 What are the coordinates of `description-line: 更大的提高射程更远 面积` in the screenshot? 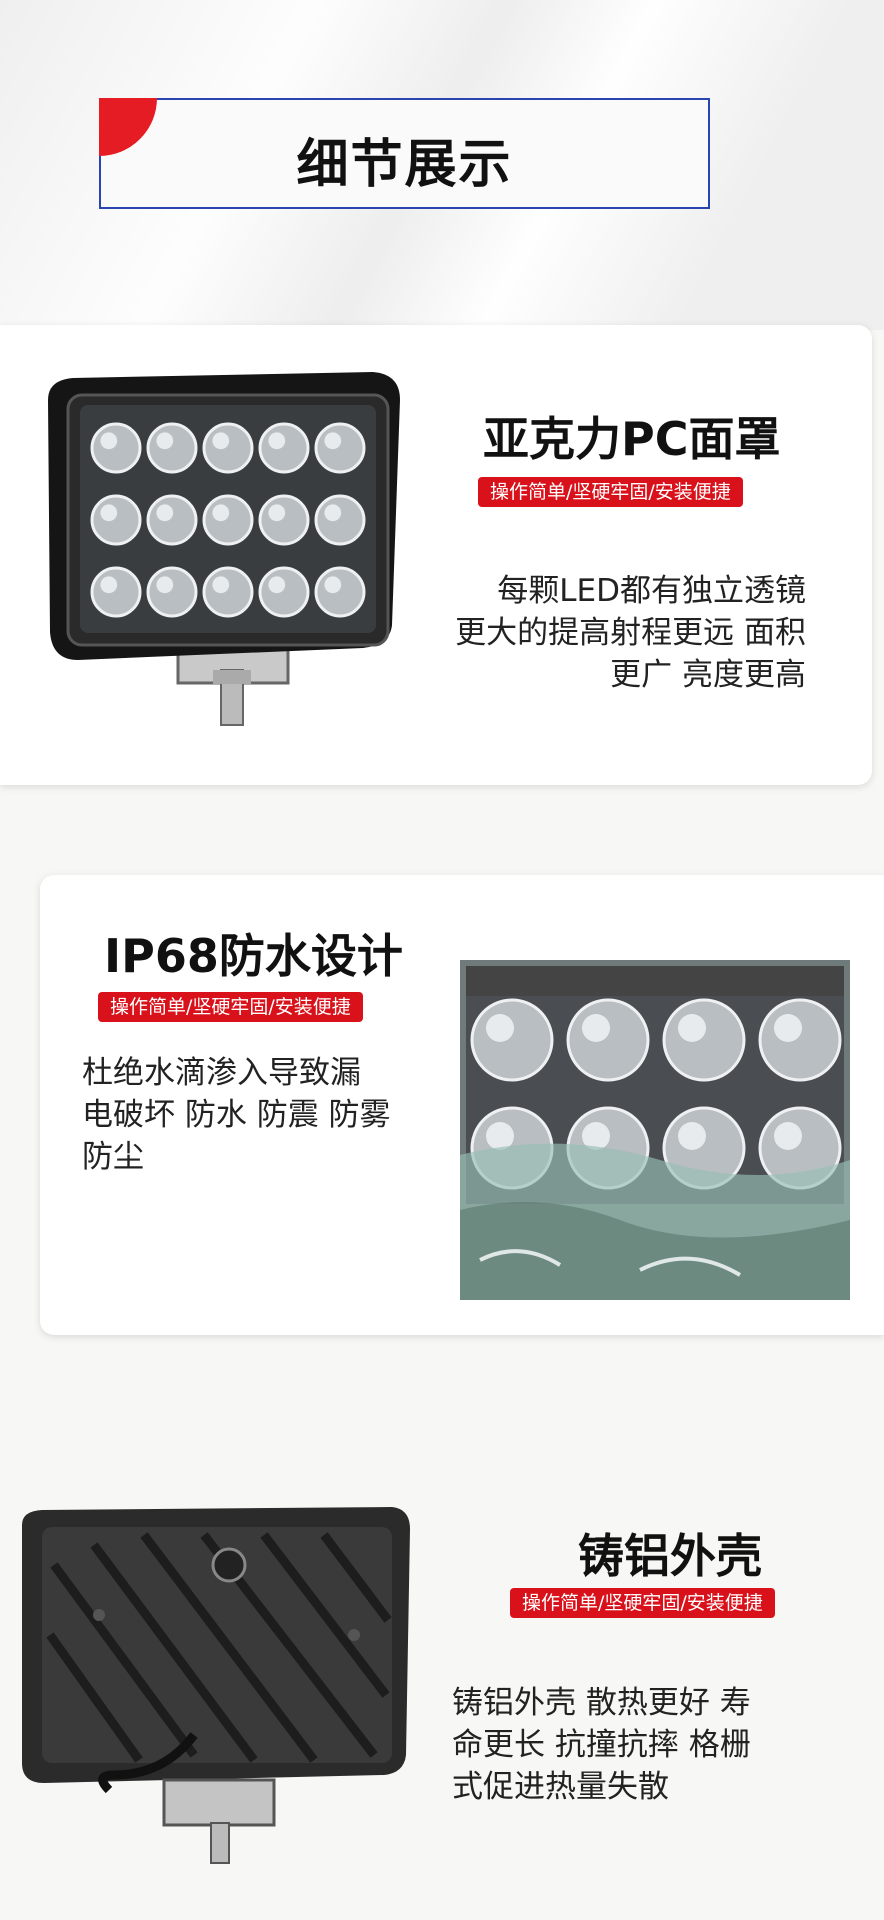 It's located at (630, 633).